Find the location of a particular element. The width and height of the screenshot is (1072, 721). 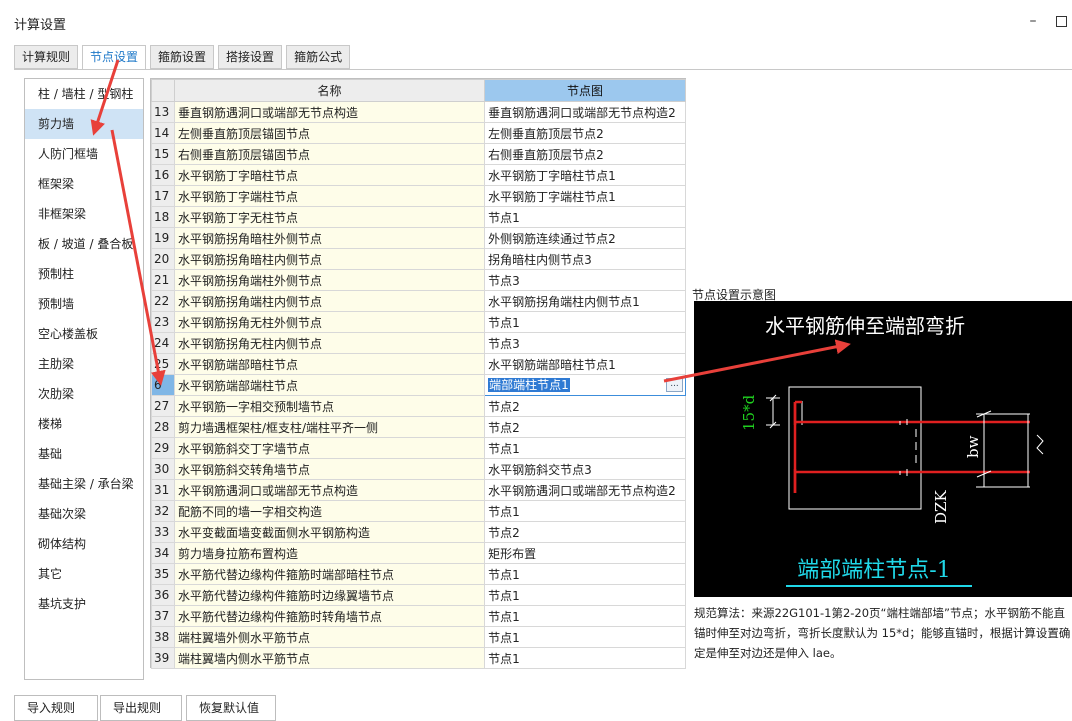

sidebar-item-pit-support: 基坑支护 is located at coordinates (84, 604).